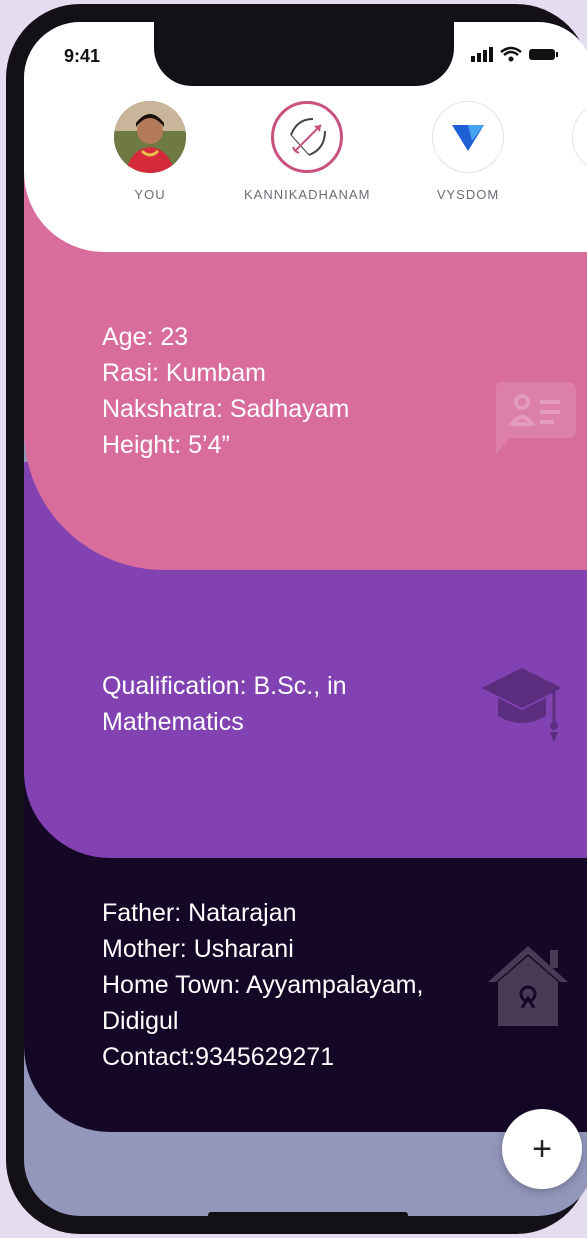 This screenshot has width=587, height=1238. I want to click on bow-arrow-icon, so click(308, 137).